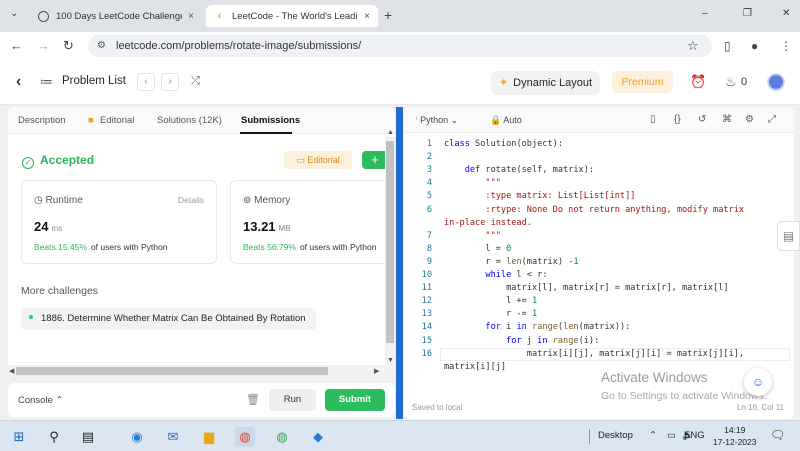 The height and width of the screenshot is (451, 800). I want to click on scroll-right-icon: ▶, so click(376, 371).